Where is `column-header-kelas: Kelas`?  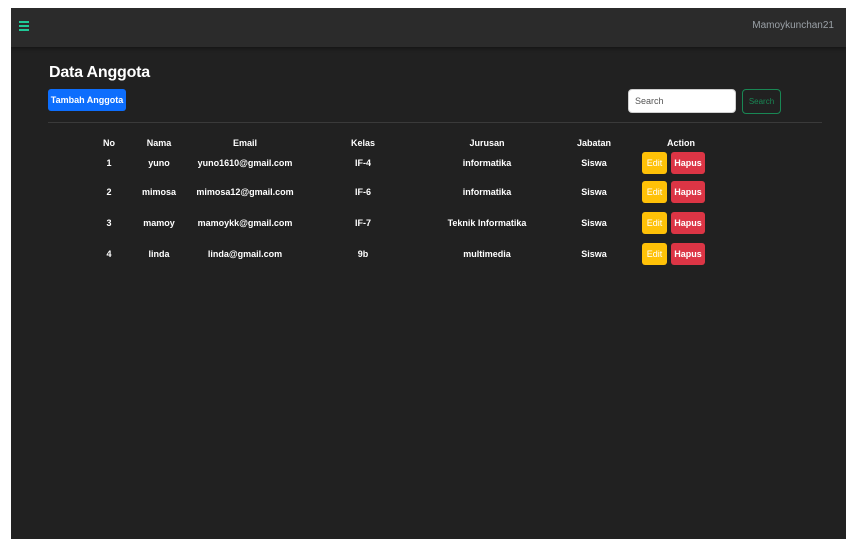
column-header-kelas: Kelas is located at coordinates (363, 143).